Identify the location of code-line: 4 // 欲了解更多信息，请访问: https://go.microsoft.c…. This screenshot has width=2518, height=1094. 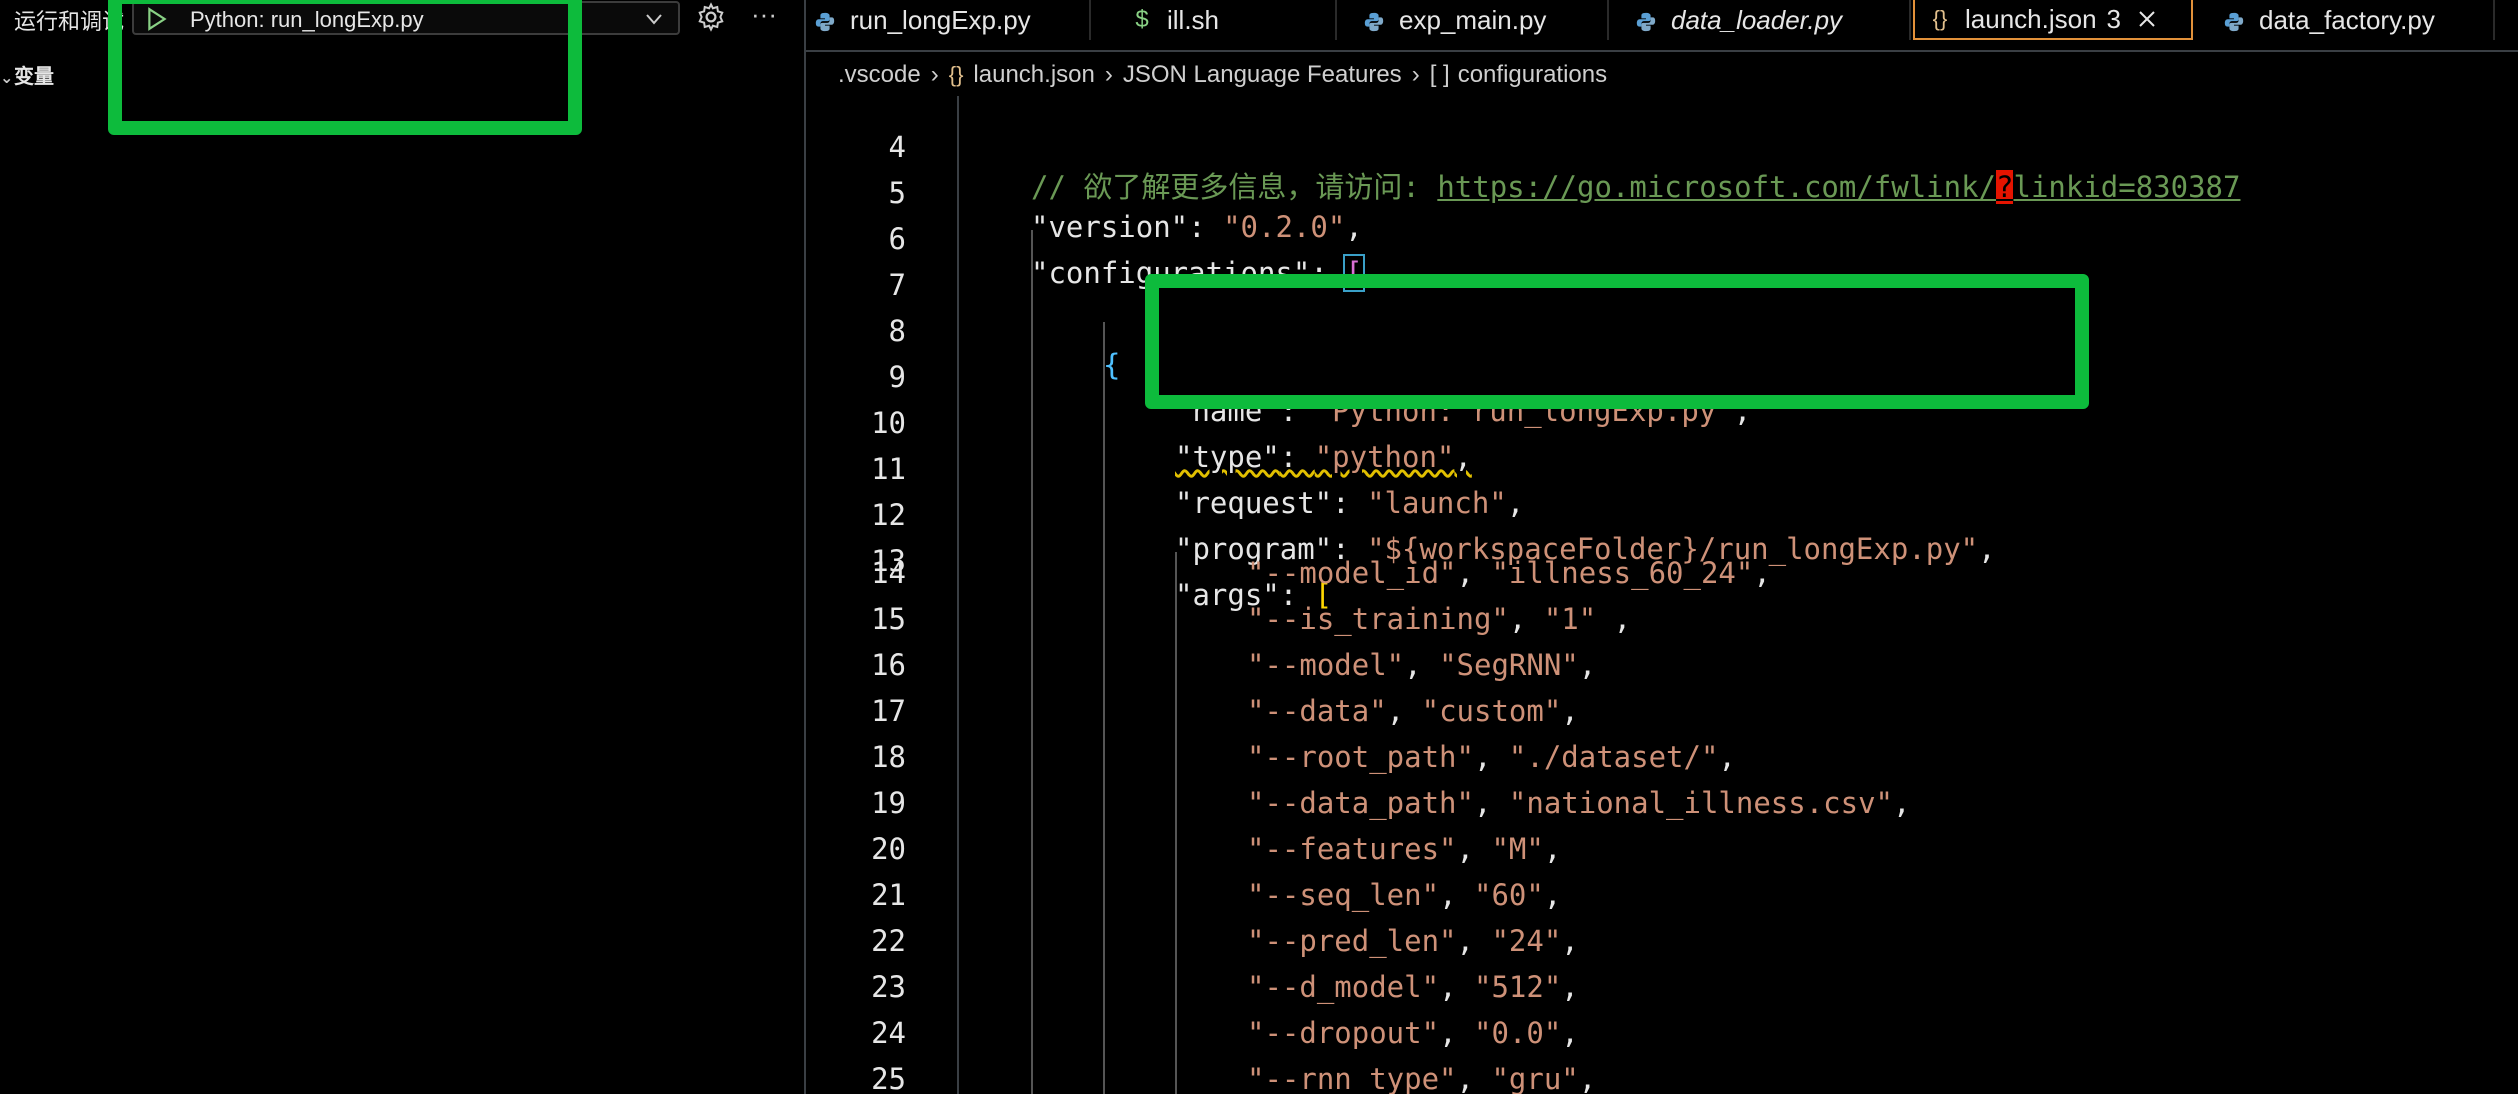
(1662, 150).